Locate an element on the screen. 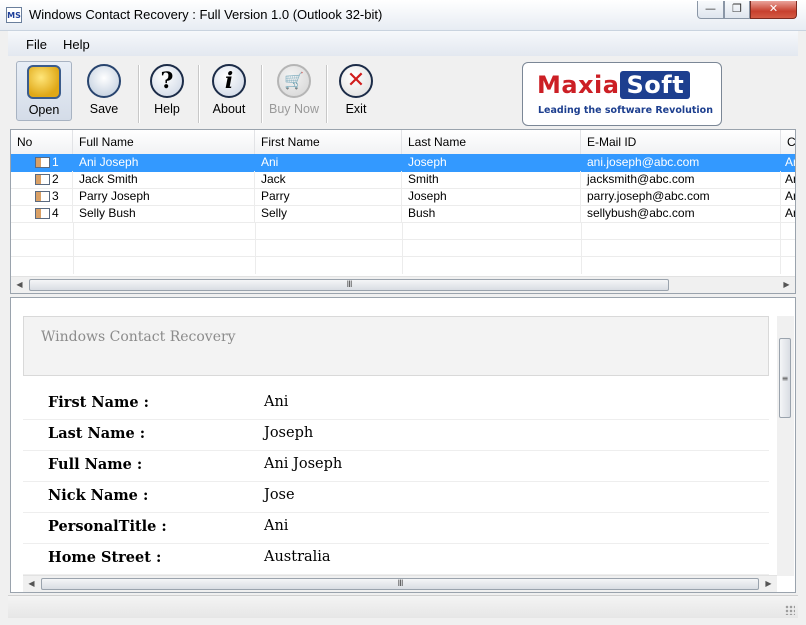  field-value: Jose is located at coordinates (279, 495).